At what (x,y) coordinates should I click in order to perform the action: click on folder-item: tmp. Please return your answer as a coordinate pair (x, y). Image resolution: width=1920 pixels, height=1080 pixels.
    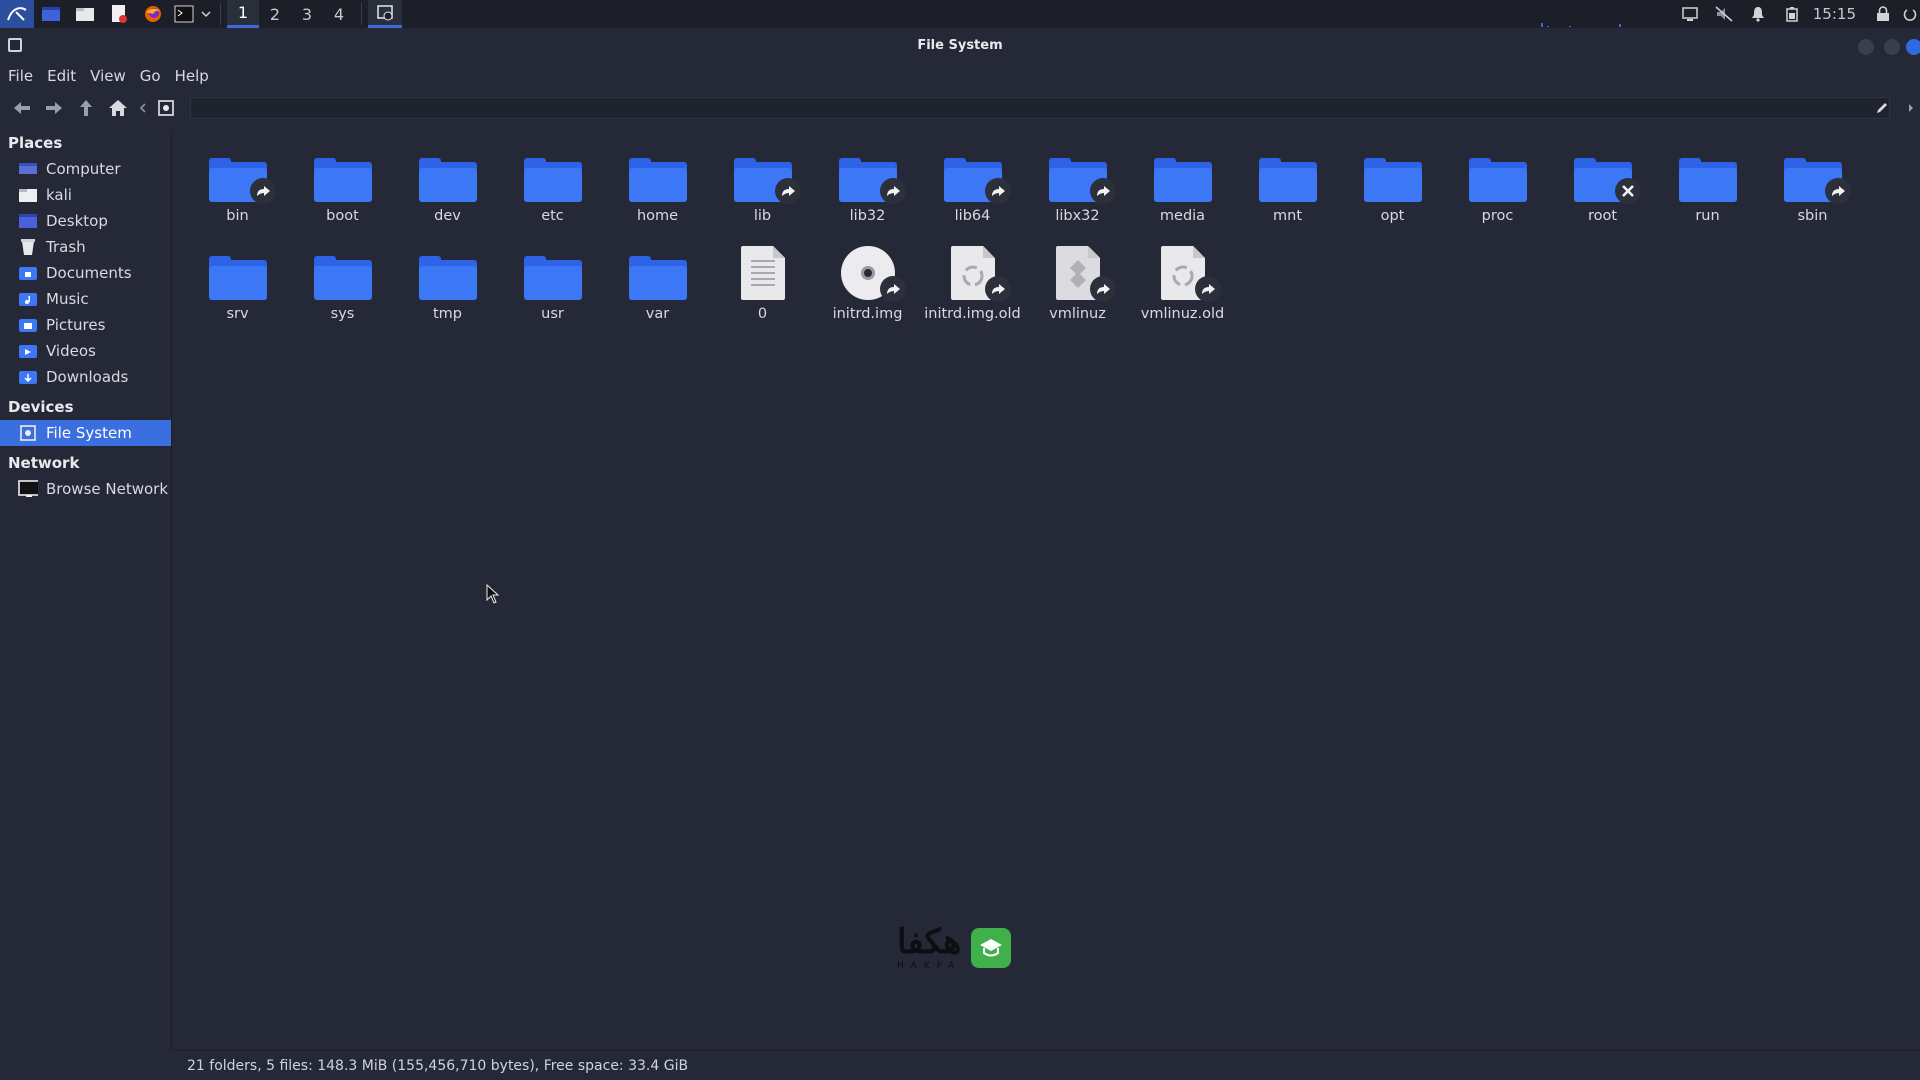
    Looking at the image, I should click on (447, 289).